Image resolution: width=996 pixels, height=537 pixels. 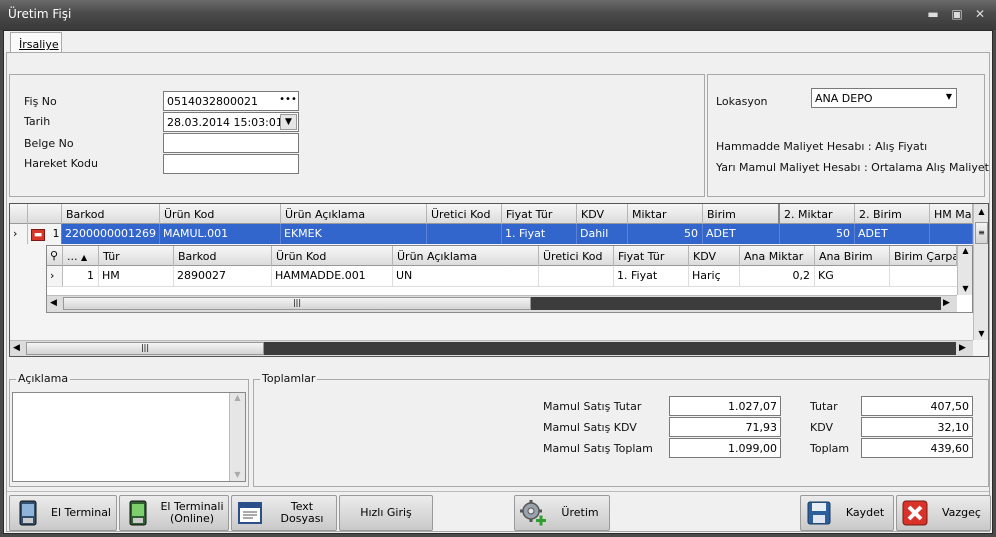 What do you see at coordinates (38, 235) in the screenshot?
I see `row-collapse-icon: ▬` at bounding box center [38, 235].